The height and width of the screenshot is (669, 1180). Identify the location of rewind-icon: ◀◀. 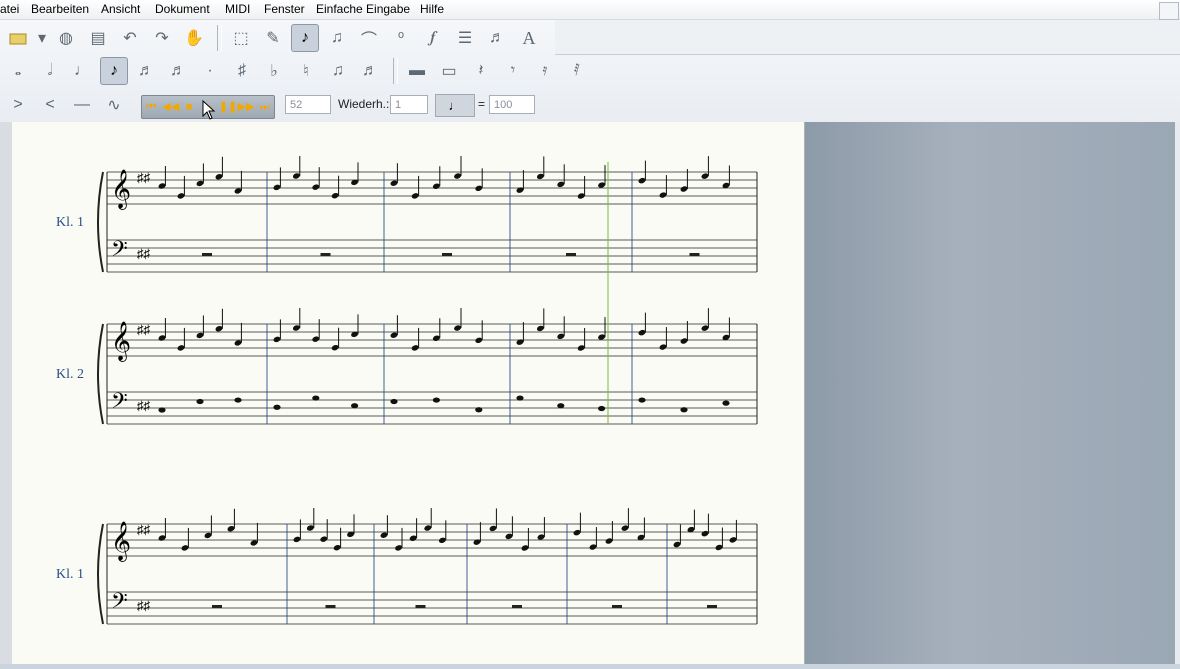
(170, 107).